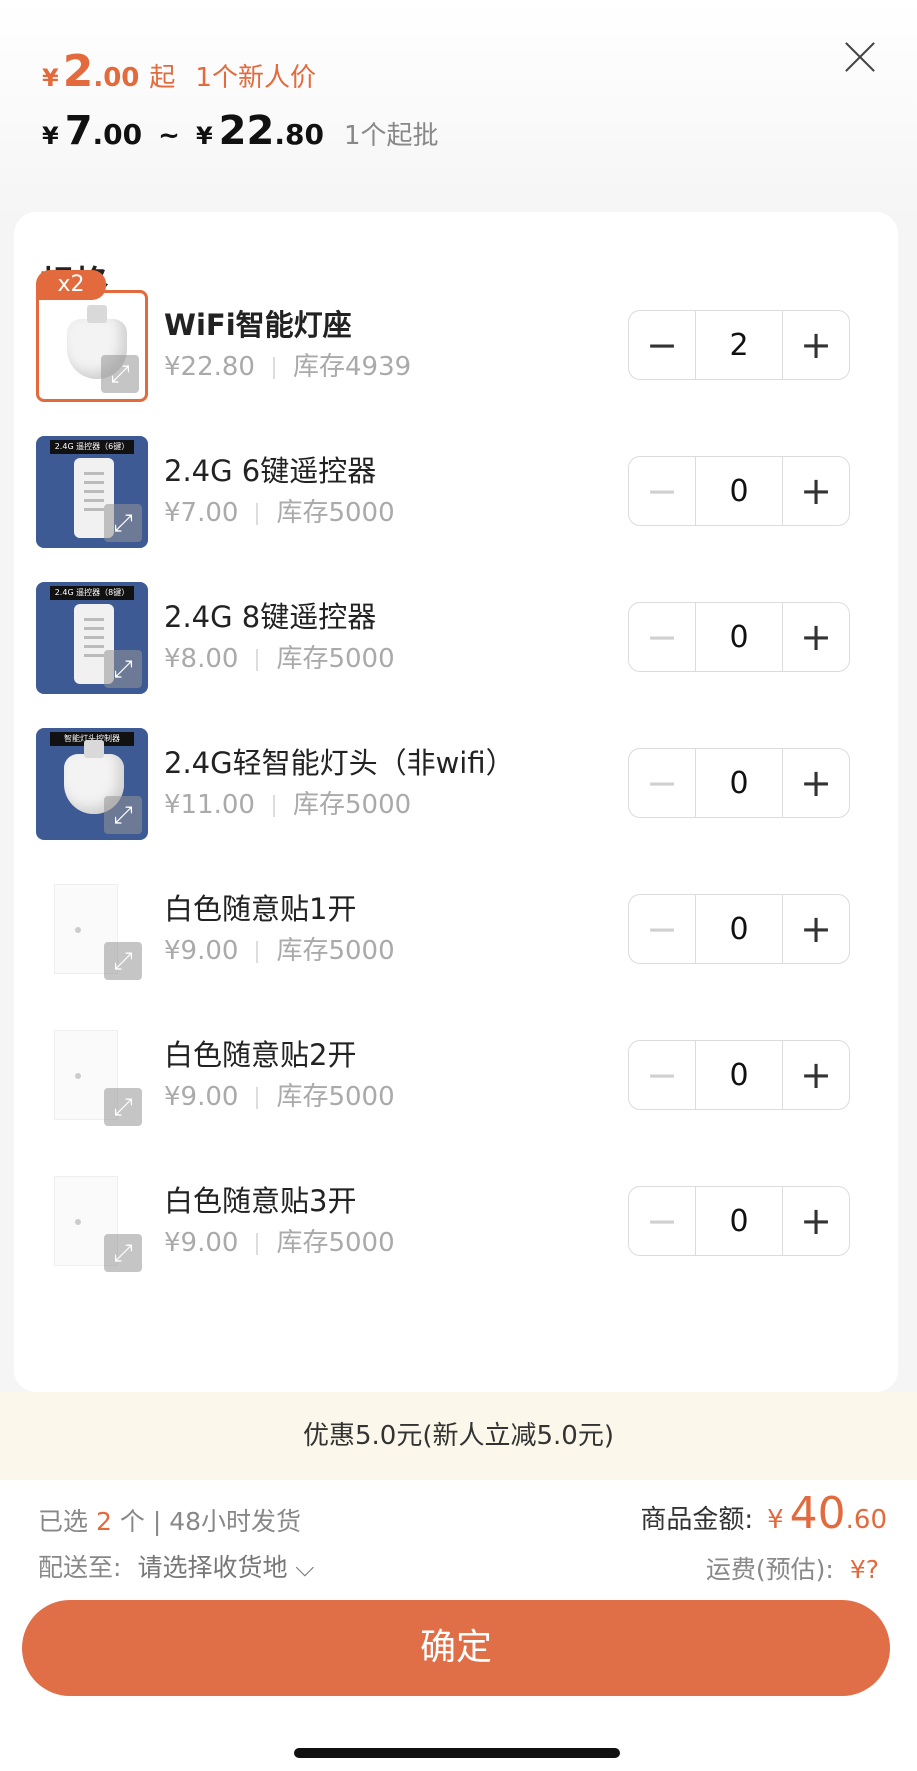  I want to click on sku-item: ⤢ 白色随意贴1开 ¥9.00 库存5000 − 0 +, so click(456, 939).